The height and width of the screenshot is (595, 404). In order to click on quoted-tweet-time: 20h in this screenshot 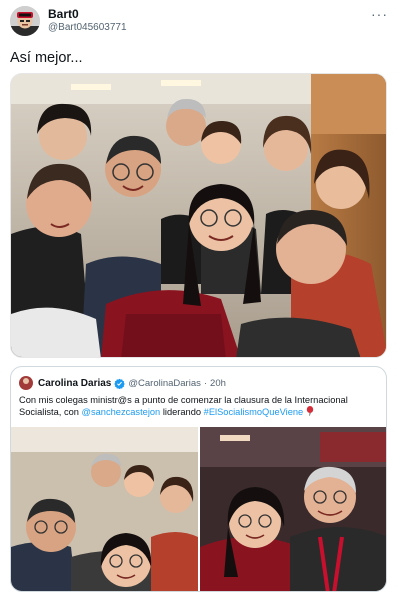, I will do `click(218, 383)`.